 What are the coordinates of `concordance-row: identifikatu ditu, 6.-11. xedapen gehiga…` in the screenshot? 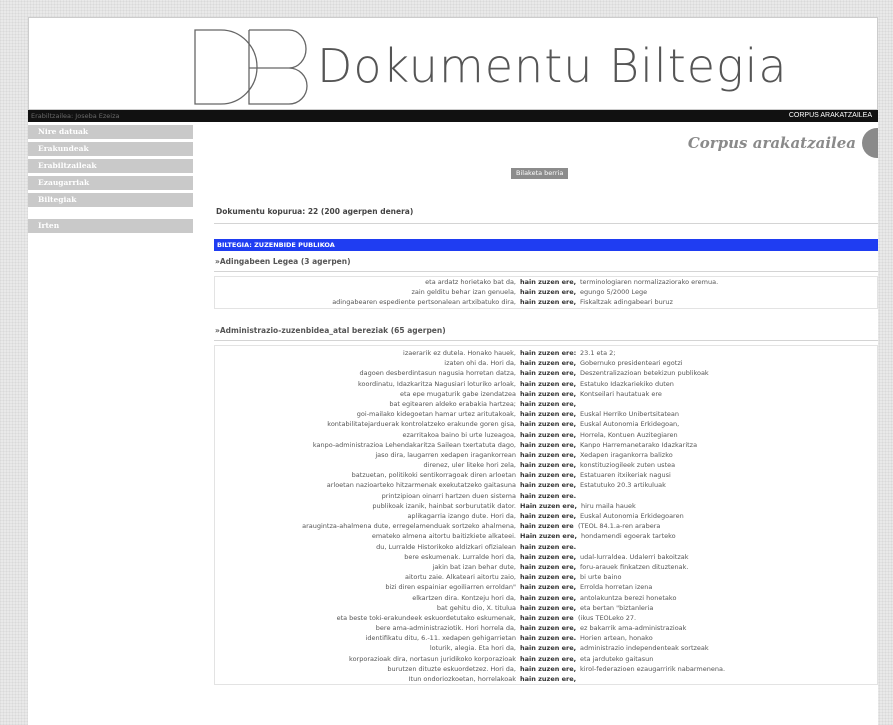 It's located at (546, 638).